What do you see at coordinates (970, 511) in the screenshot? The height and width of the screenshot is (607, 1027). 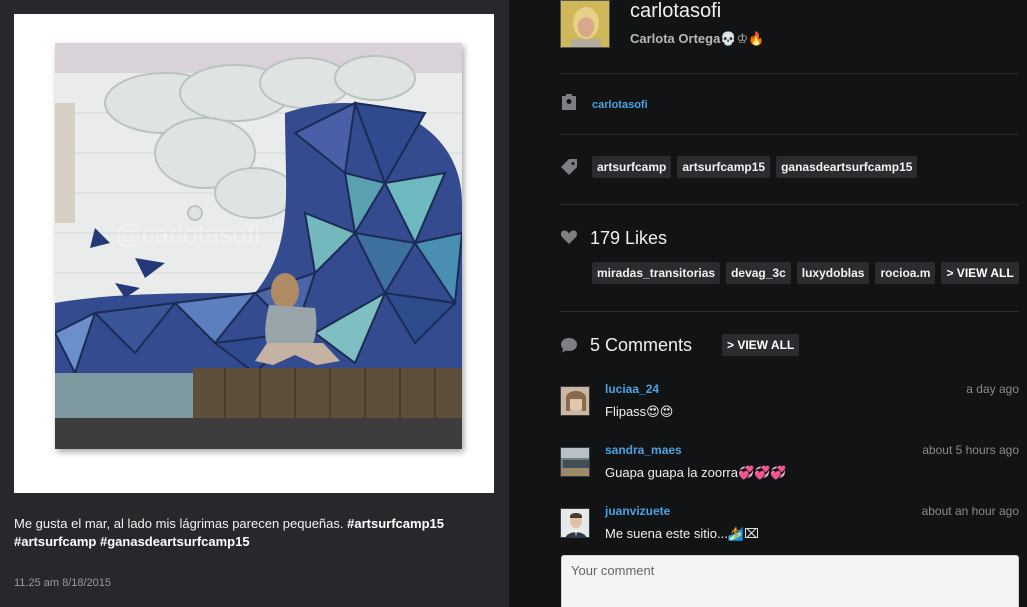 I see `comment-time: about an hour ago` at bounding box center [970, 511].